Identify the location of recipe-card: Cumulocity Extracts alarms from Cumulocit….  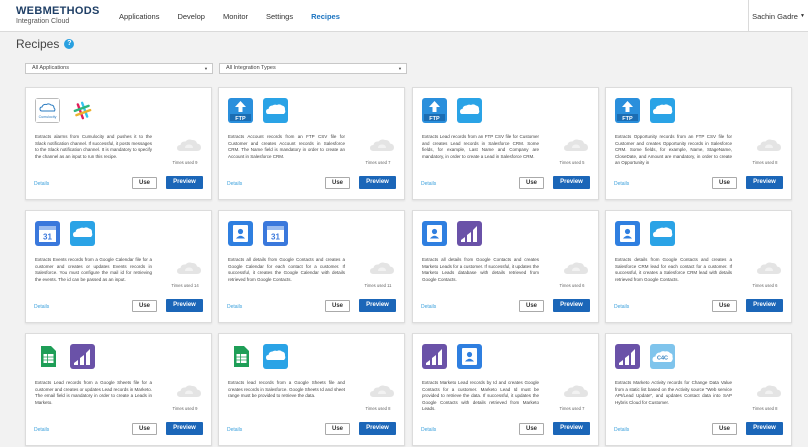
(118, 143).